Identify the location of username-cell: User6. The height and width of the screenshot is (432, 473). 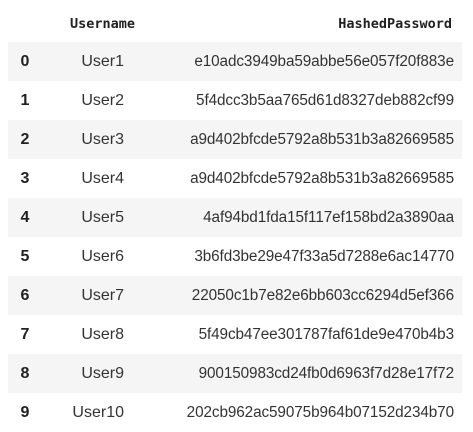
(102, 256).